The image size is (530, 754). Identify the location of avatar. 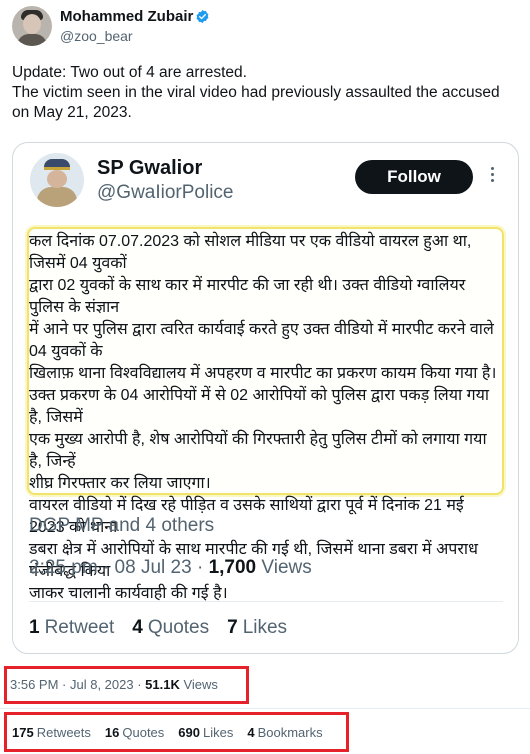
(32, 26).